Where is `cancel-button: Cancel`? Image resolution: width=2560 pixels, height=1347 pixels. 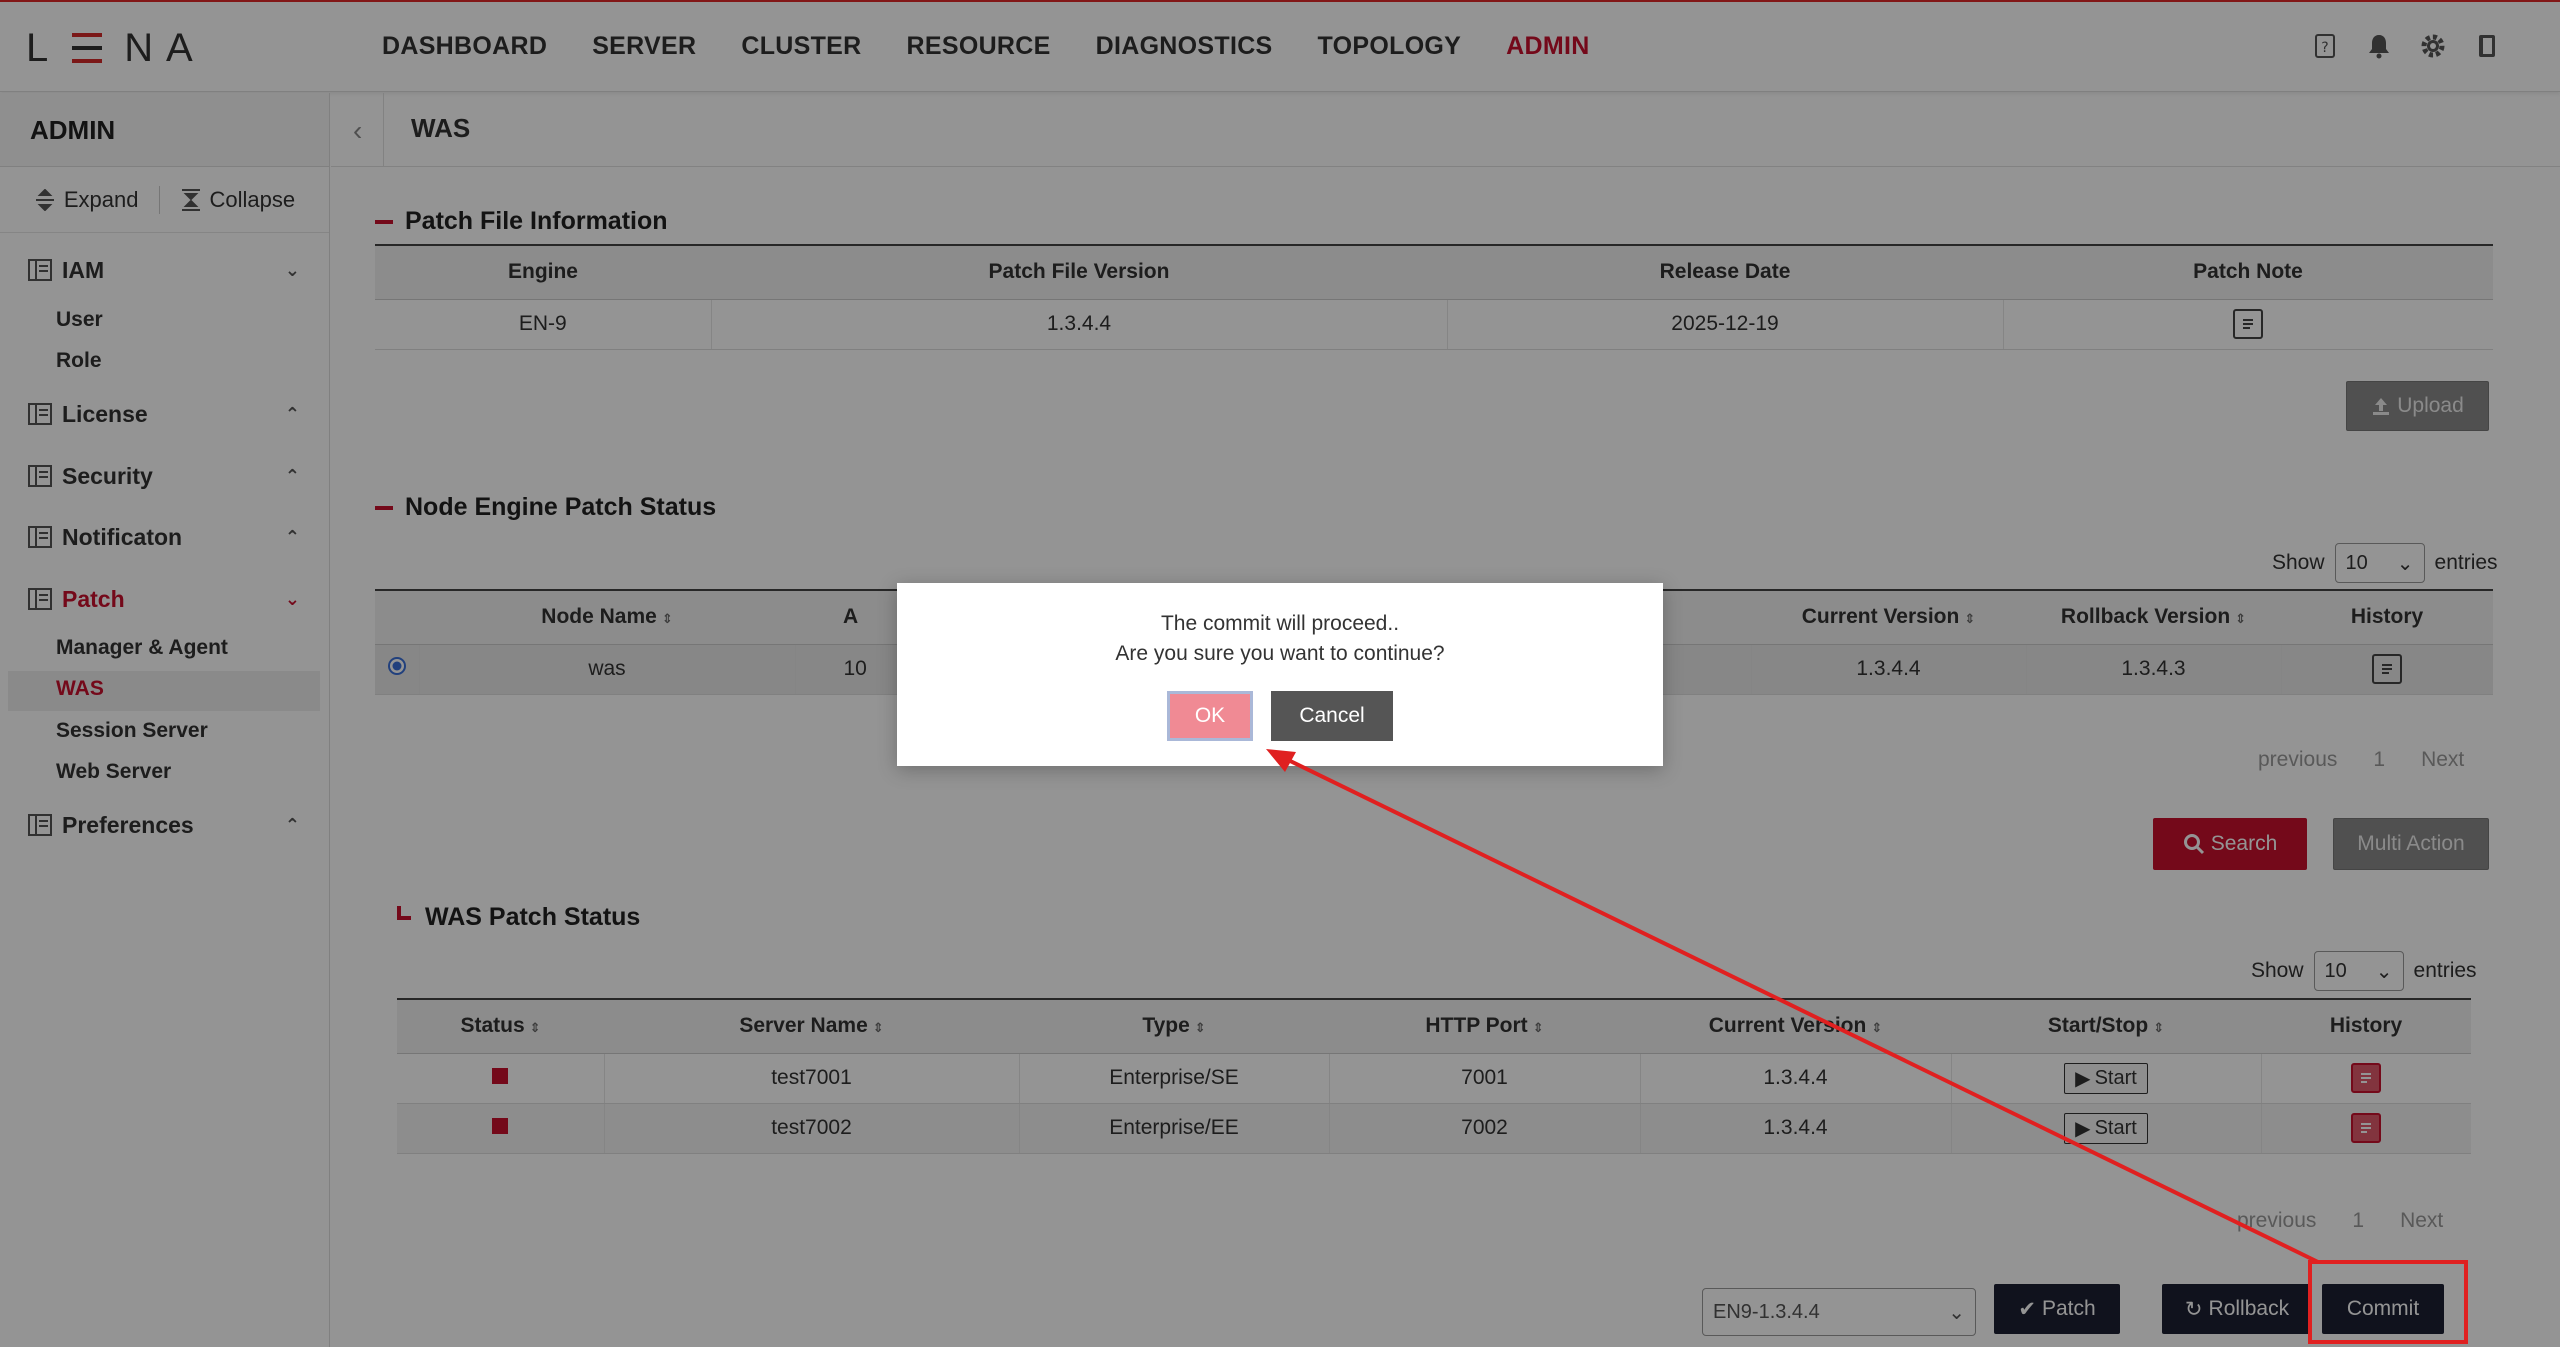 cancel-button: Cancel is located at coordinates (1332, 716).